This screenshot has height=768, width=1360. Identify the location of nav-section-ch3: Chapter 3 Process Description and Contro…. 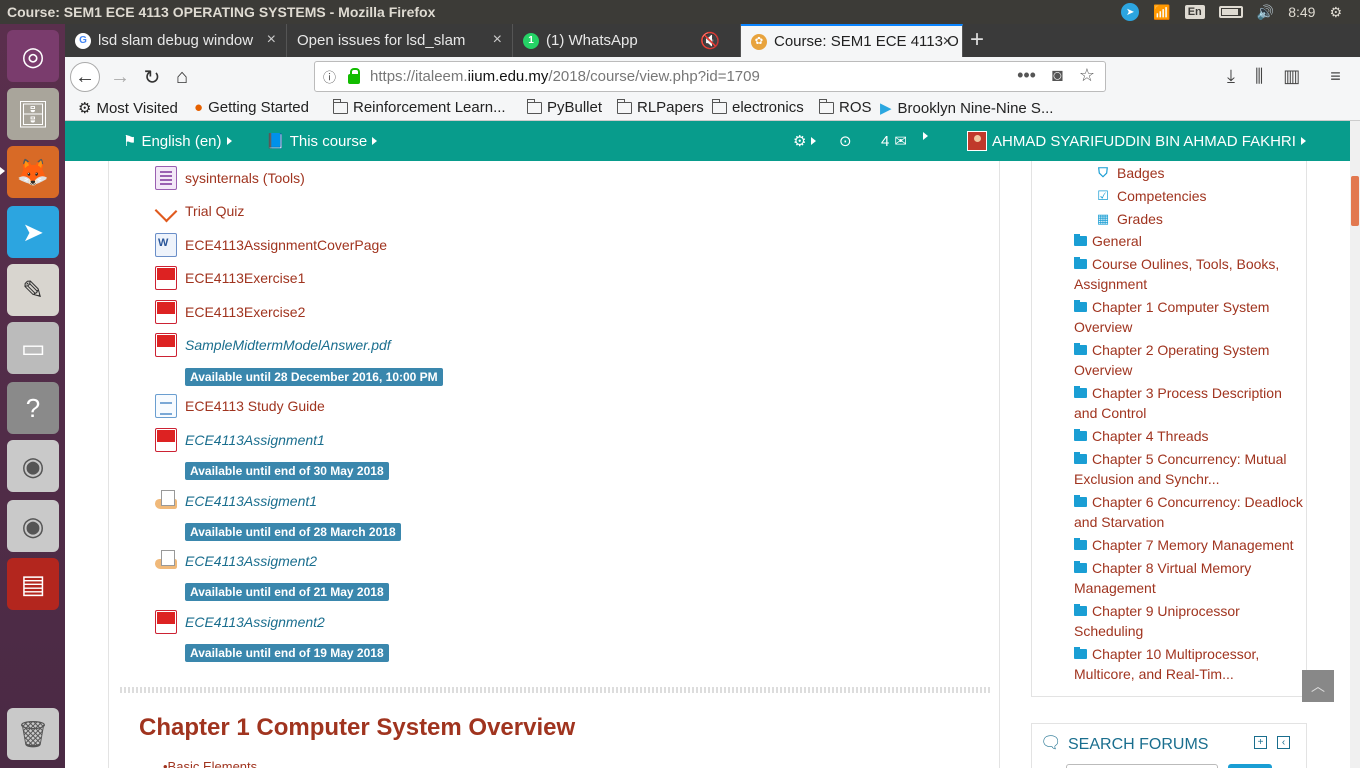
(1190, 403).